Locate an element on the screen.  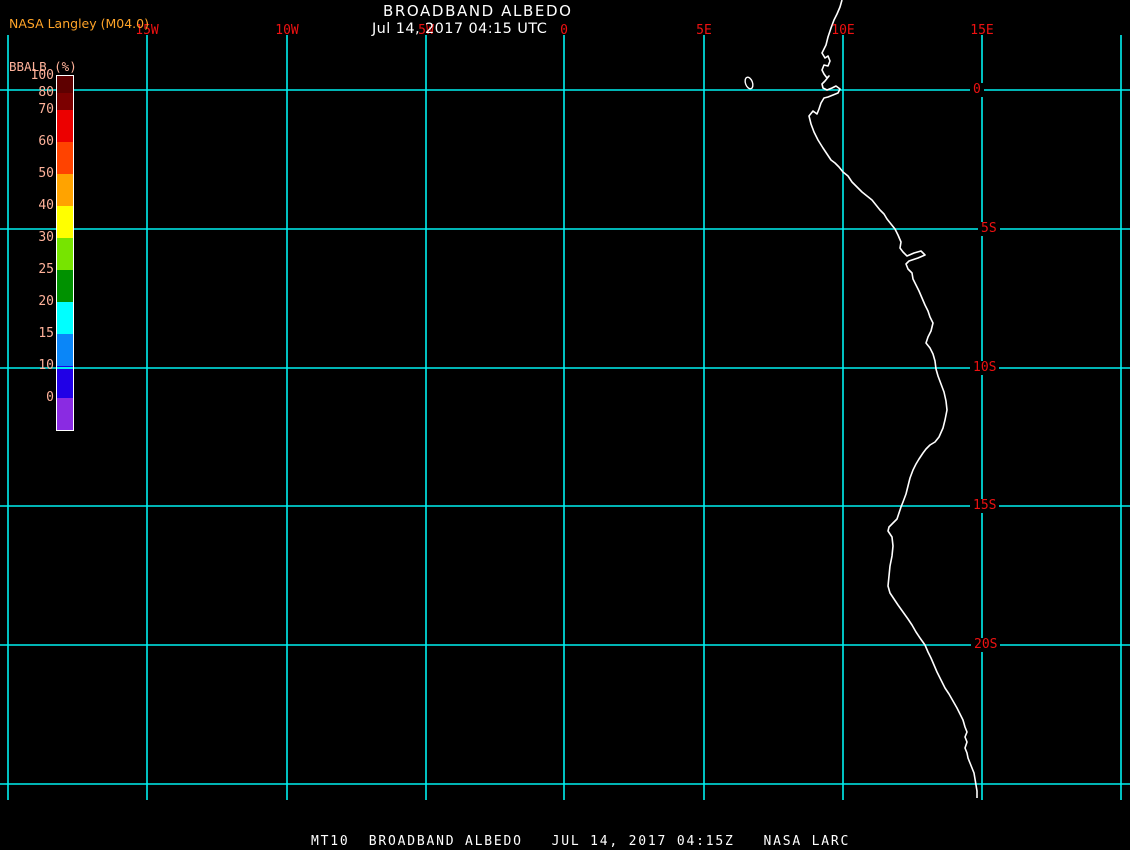
colorbar-tick-label: 70 is located at coordinates (46, 109).